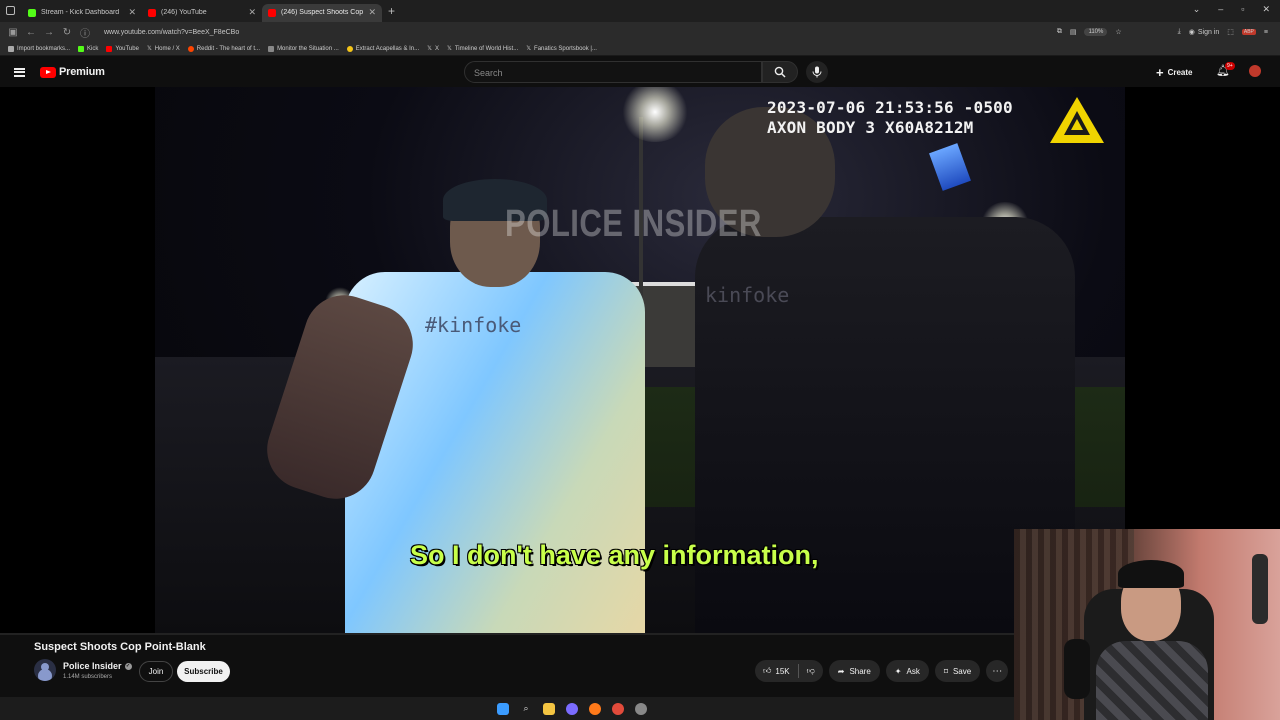 The image size is (1280, 720). I want to click on shirt-text: kinfoke, so click(747, 295).